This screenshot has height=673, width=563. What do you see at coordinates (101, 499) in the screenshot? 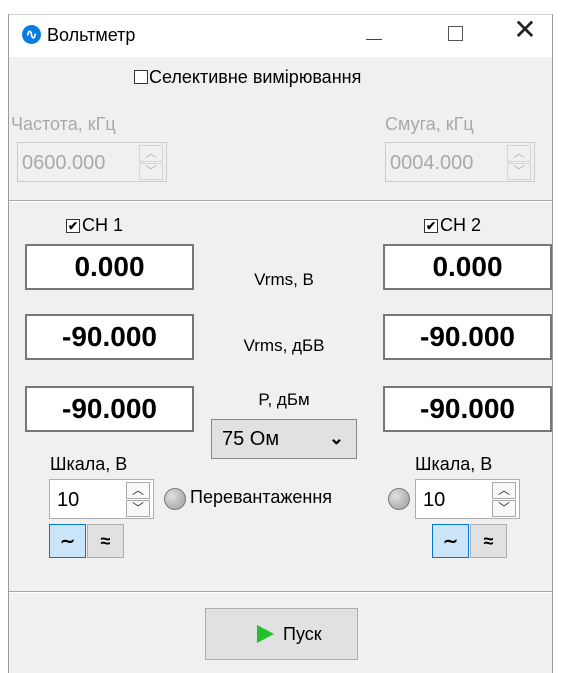
I see `ch1-scale-spinbox: 10 ︿ ﹀` at bounding box center [101, 499].